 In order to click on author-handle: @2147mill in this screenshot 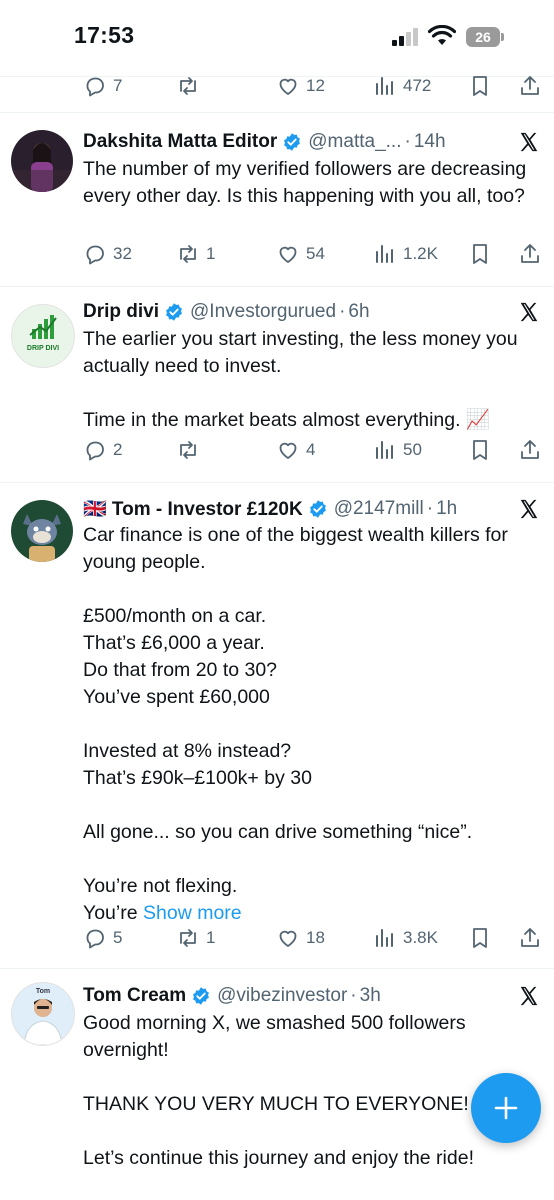, I will do `click(379, 509)`.